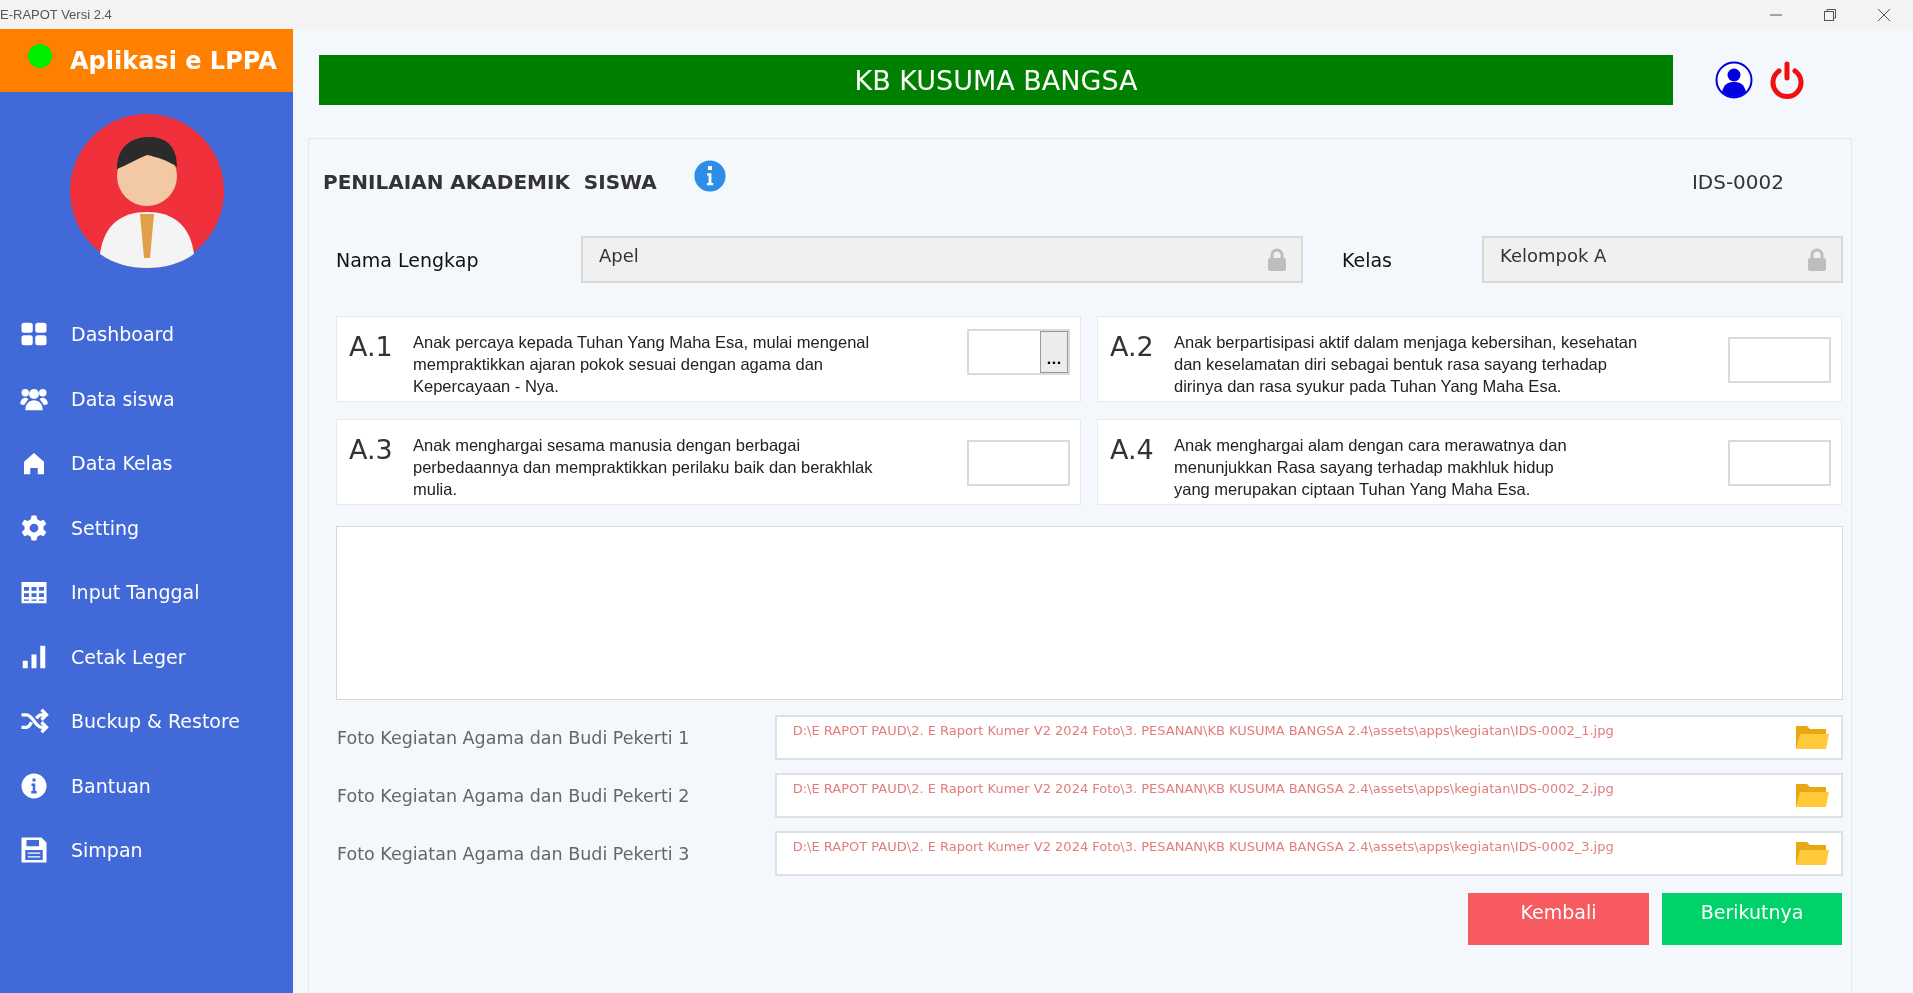 The height and width of the screenshot is (993, 1913). I want to click on app-title: Aplikasi e LPPA, so click(173, 60).